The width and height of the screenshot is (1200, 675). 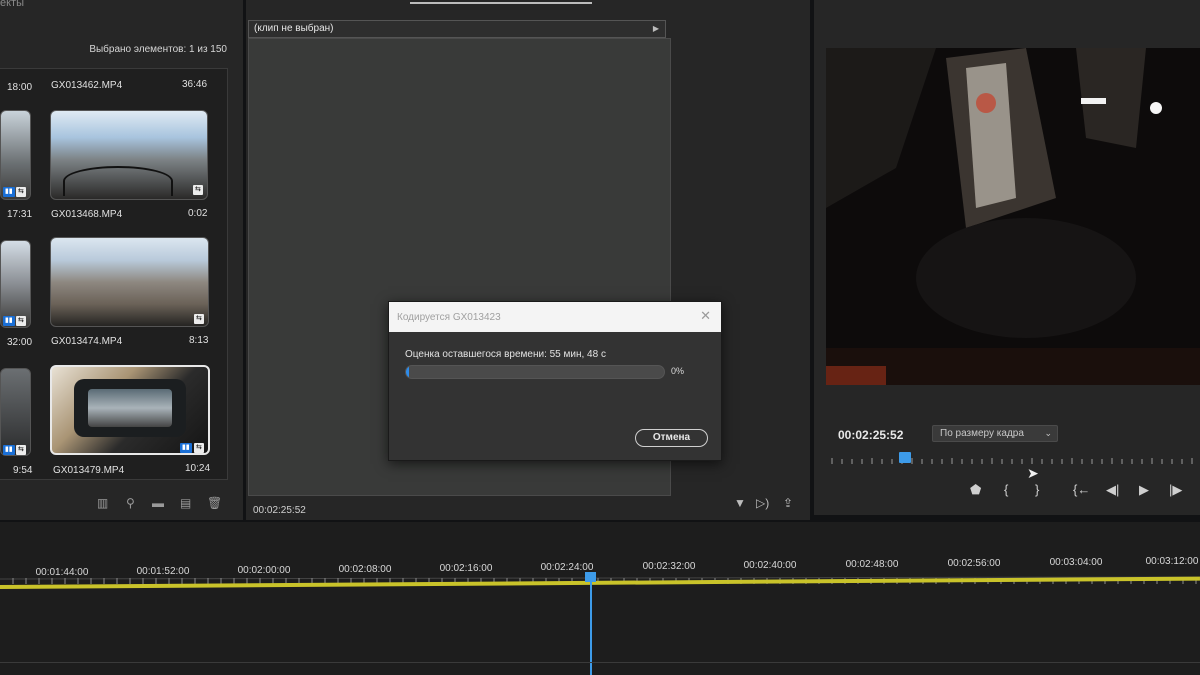 What do you see at coordinates (656, 29) in the screenshot?
I see `panel-menu-icon: ▶` at bounding box center [656, 29].